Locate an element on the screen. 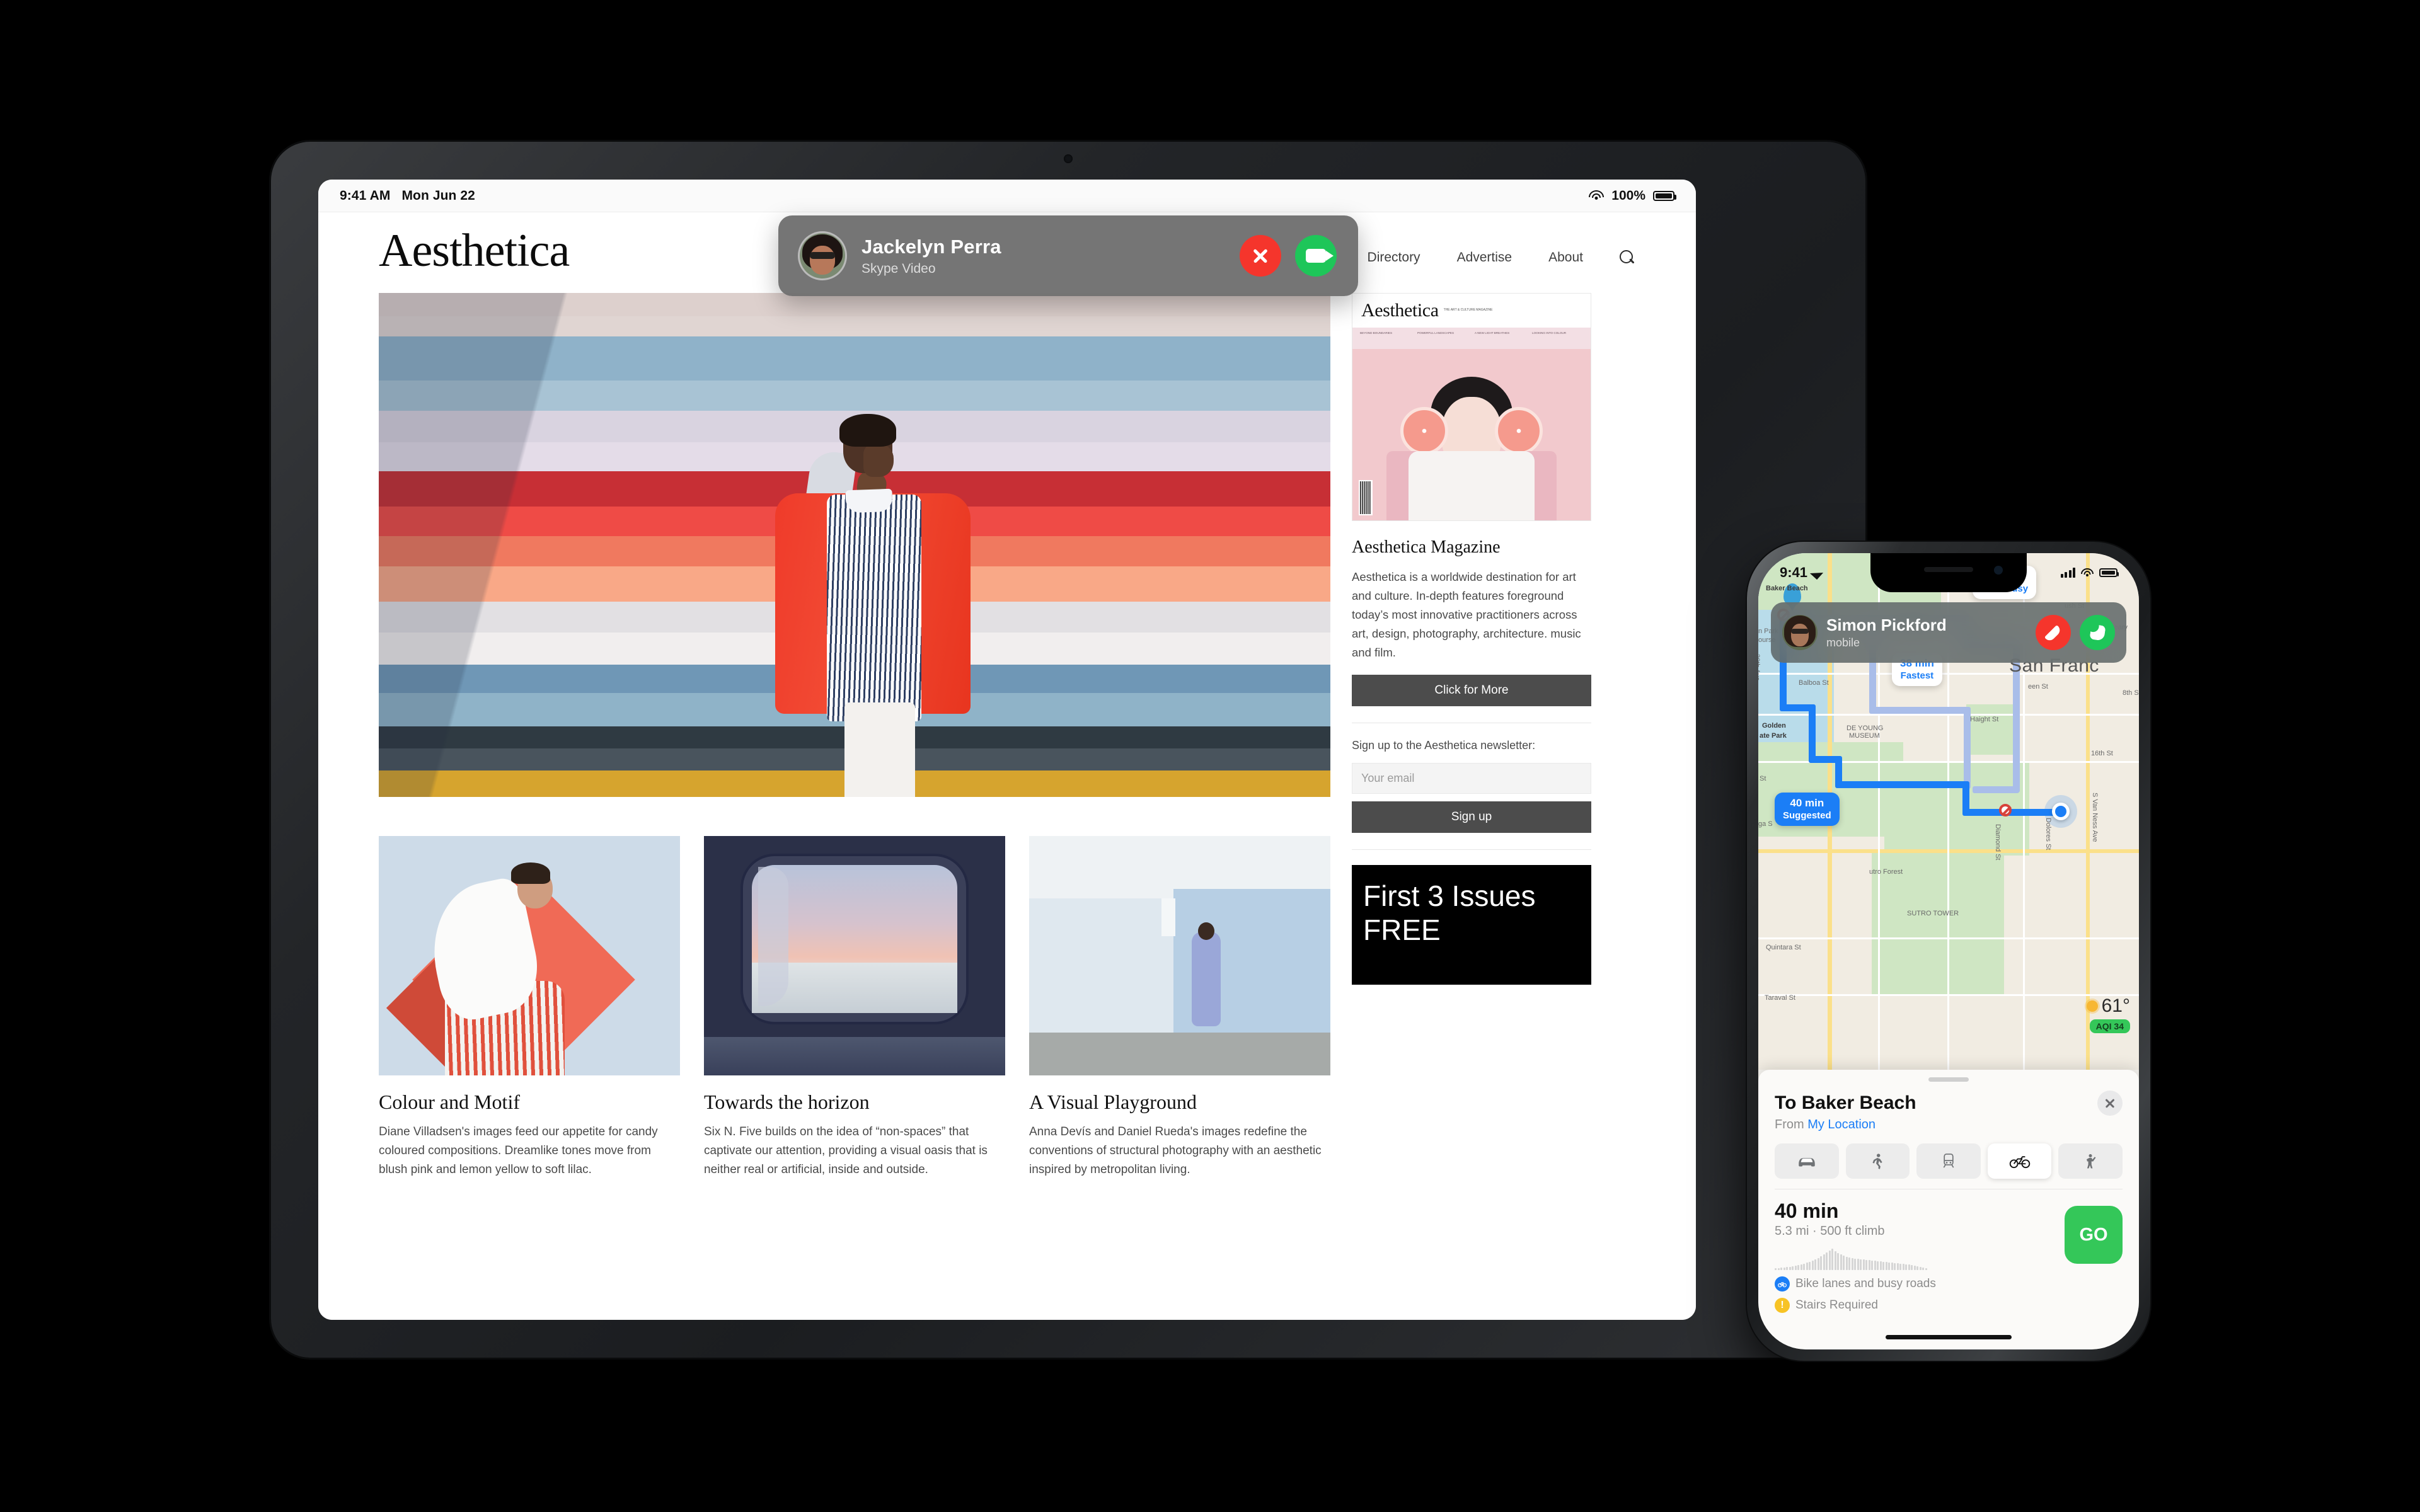  nav-item-directory: Directory is located at coordinates (1394, 257).